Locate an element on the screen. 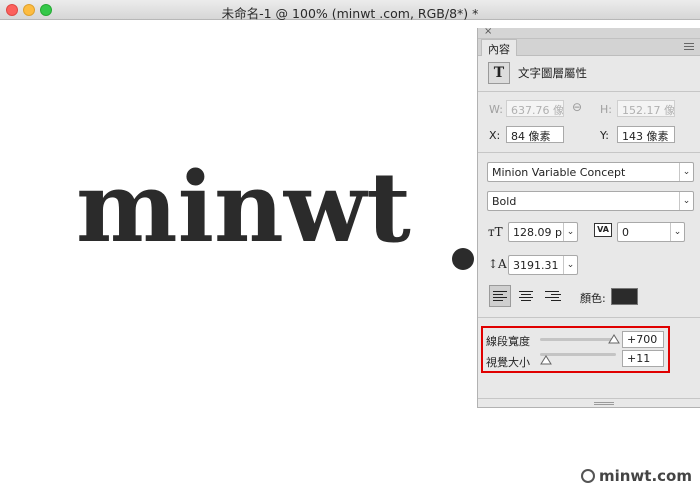 This screenshot has height=490, width=700. font-style-value: Bold is located at coordinates (504, 201).